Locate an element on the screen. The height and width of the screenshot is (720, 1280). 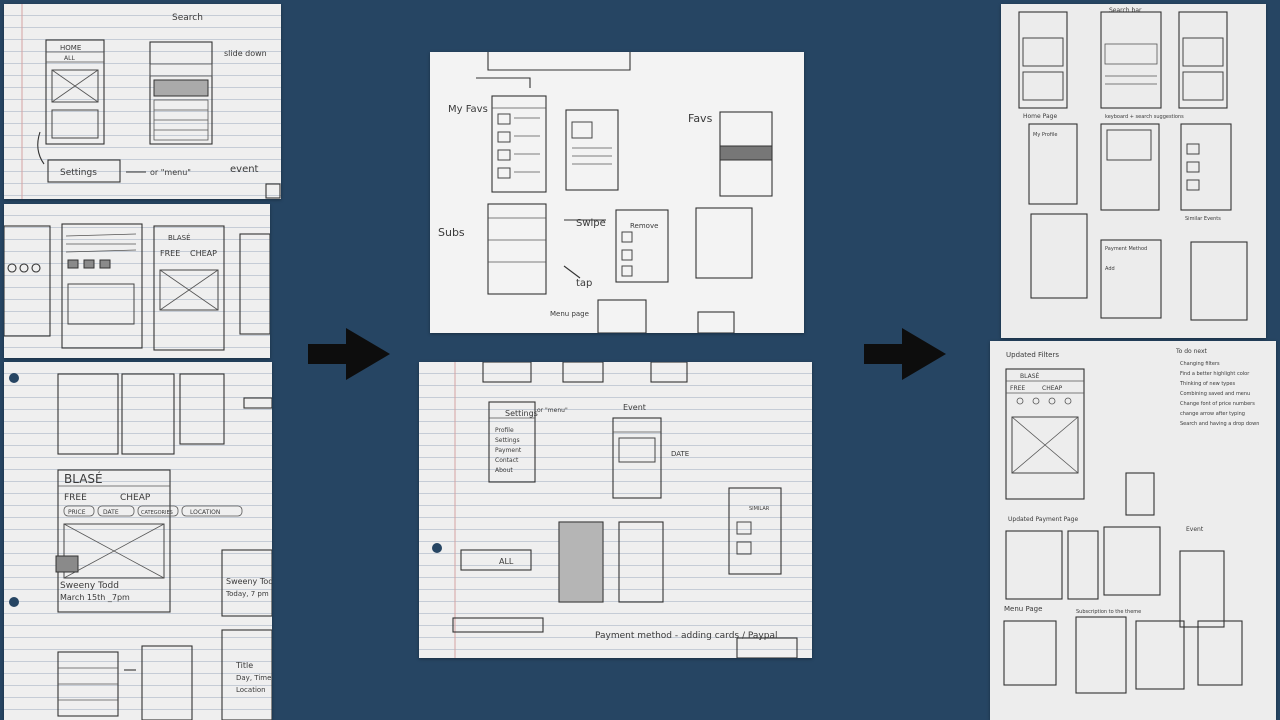
search-bar-note: Search bar is located at coordinates (1125, 10).